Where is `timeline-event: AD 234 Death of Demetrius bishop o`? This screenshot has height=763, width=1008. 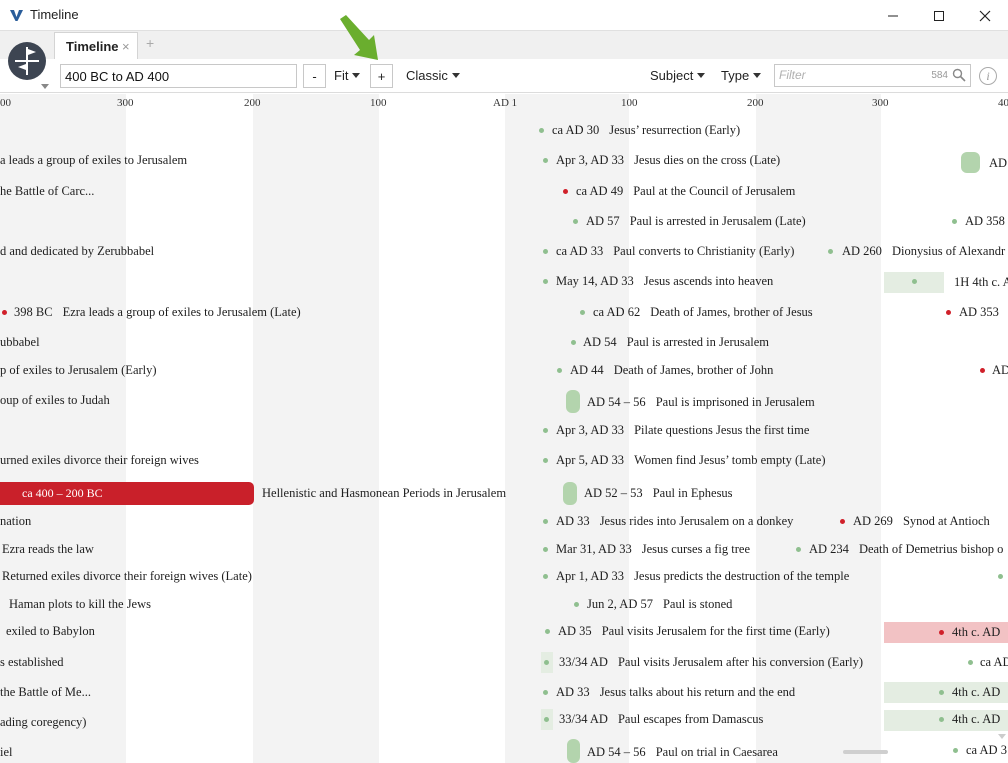 timeline-event: AD 234 Death of Demetrius bishop o is located at coordinates (906, 549).